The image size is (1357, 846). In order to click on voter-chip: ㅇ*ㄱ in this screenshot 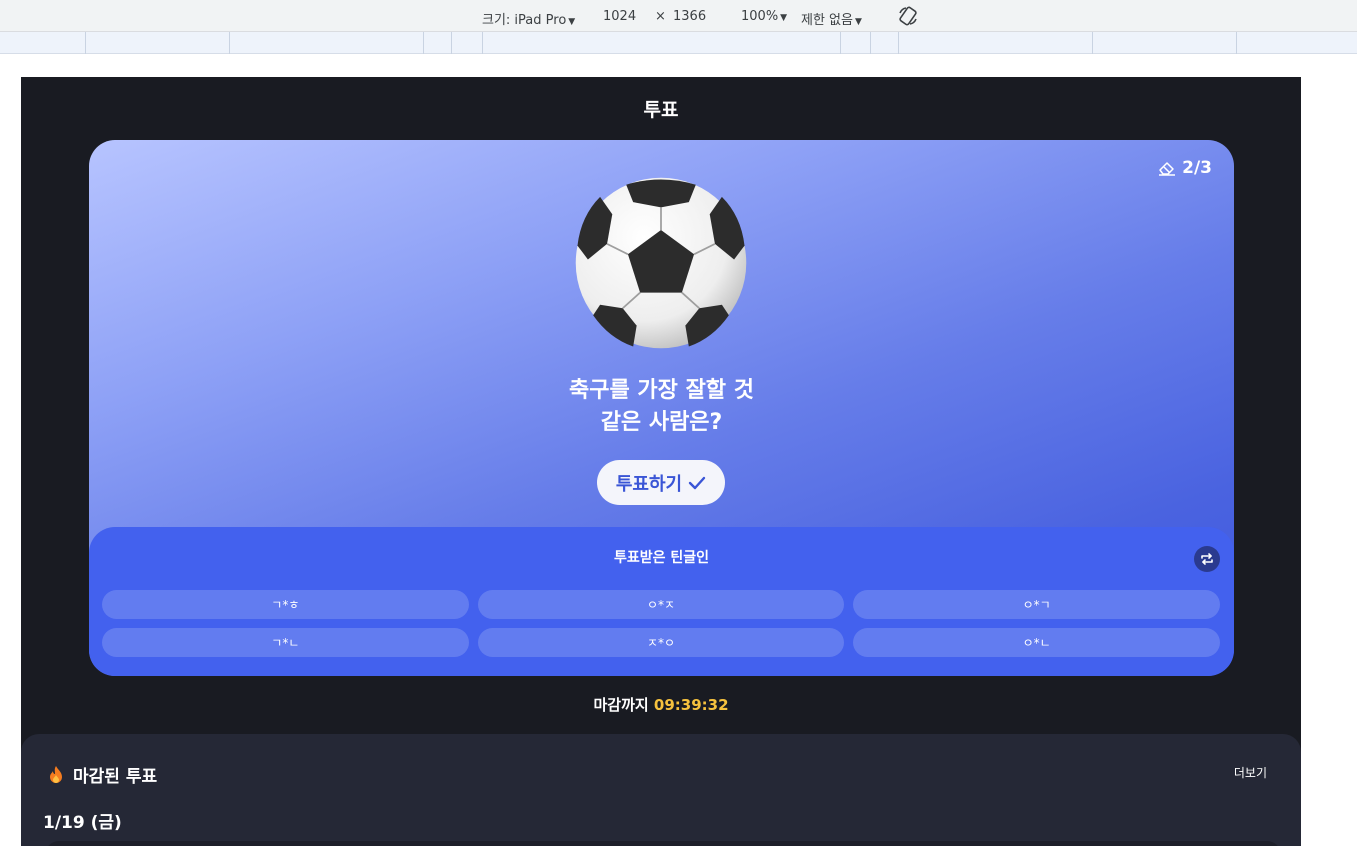, I will do `click(1036, 604)`.